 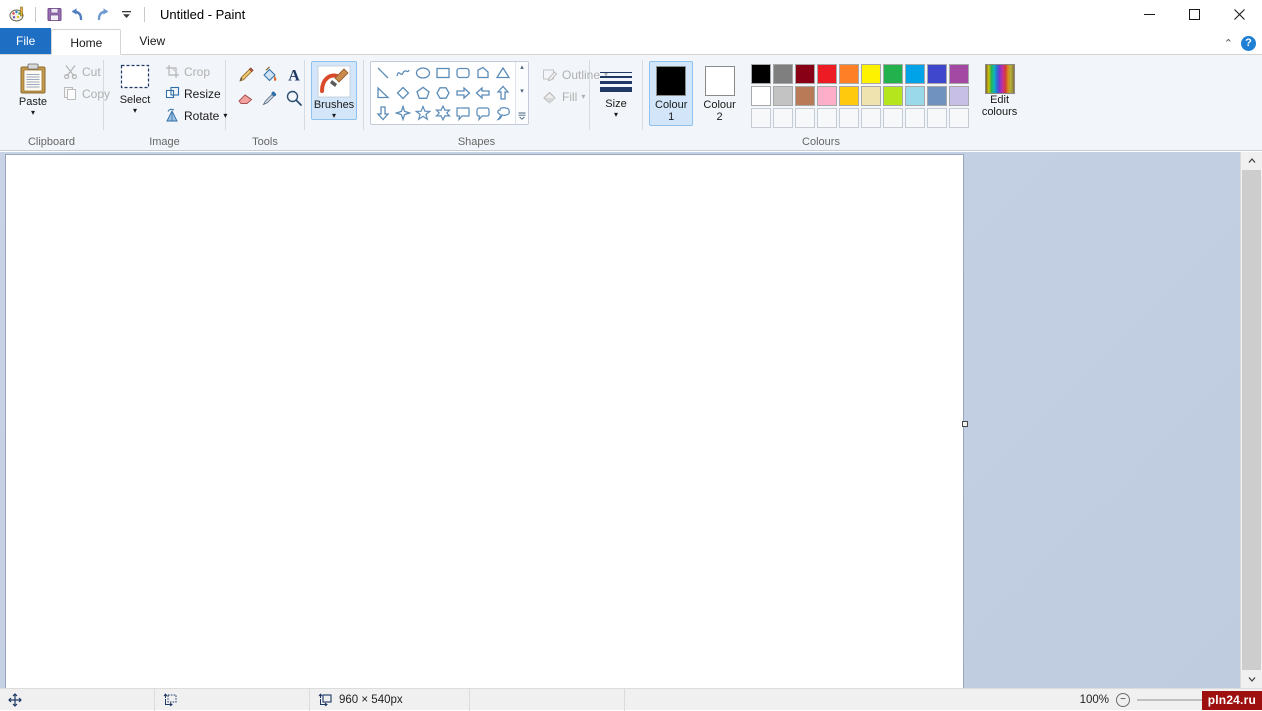 I want to click on undo-icon, so click(x=78, y=15).